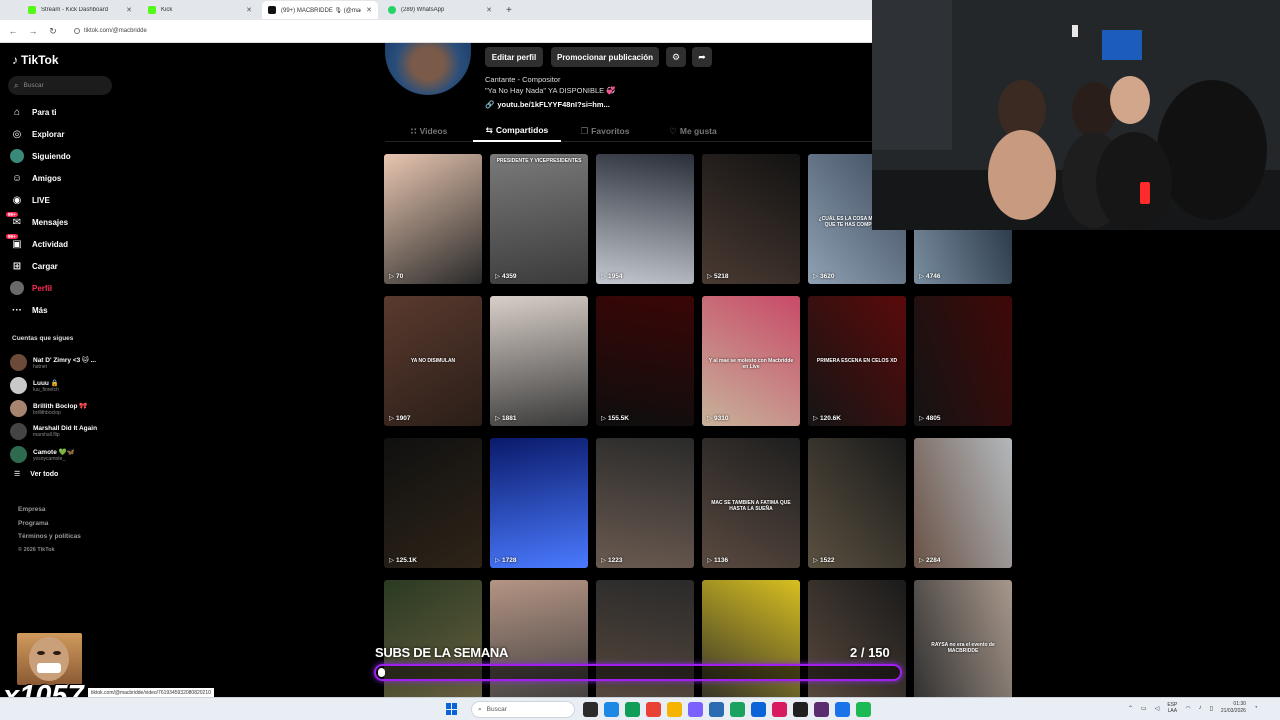 The image size is (1280, 720). What do you see at coordinates (1157, 708) in the screenshot?
I see `volume-icon: ◁` at bounding box center [1157, 708].